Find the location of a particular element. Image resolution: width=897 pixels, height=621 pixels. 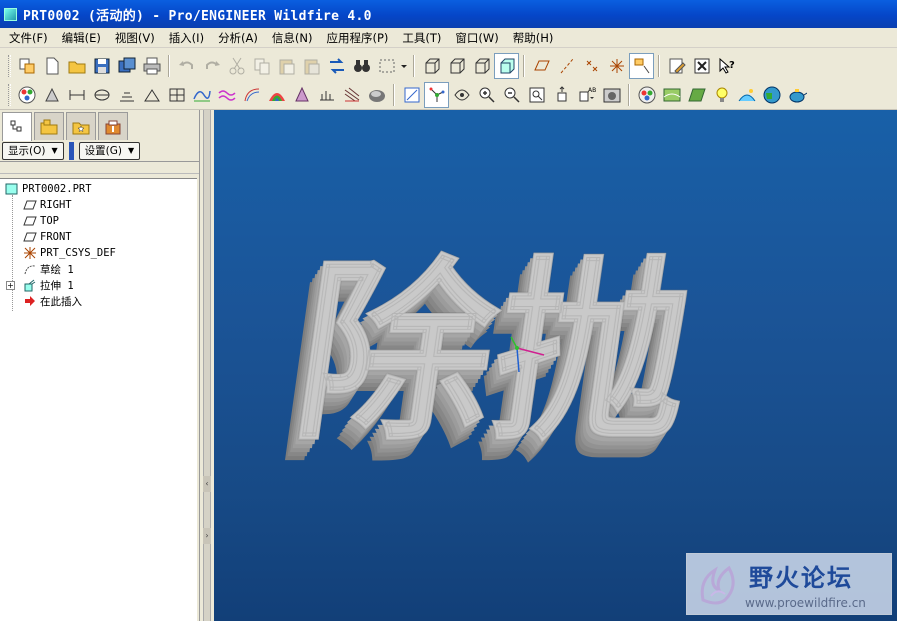

edit-pencil-icon is located at coordinates (676, 66).